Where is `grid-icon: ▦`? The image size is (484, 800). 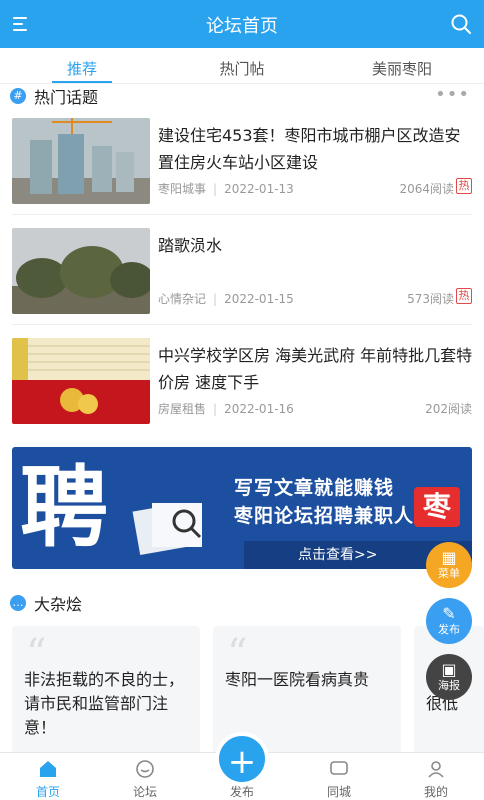
grid-icon: ▦ is located at coordinates (449, 557).